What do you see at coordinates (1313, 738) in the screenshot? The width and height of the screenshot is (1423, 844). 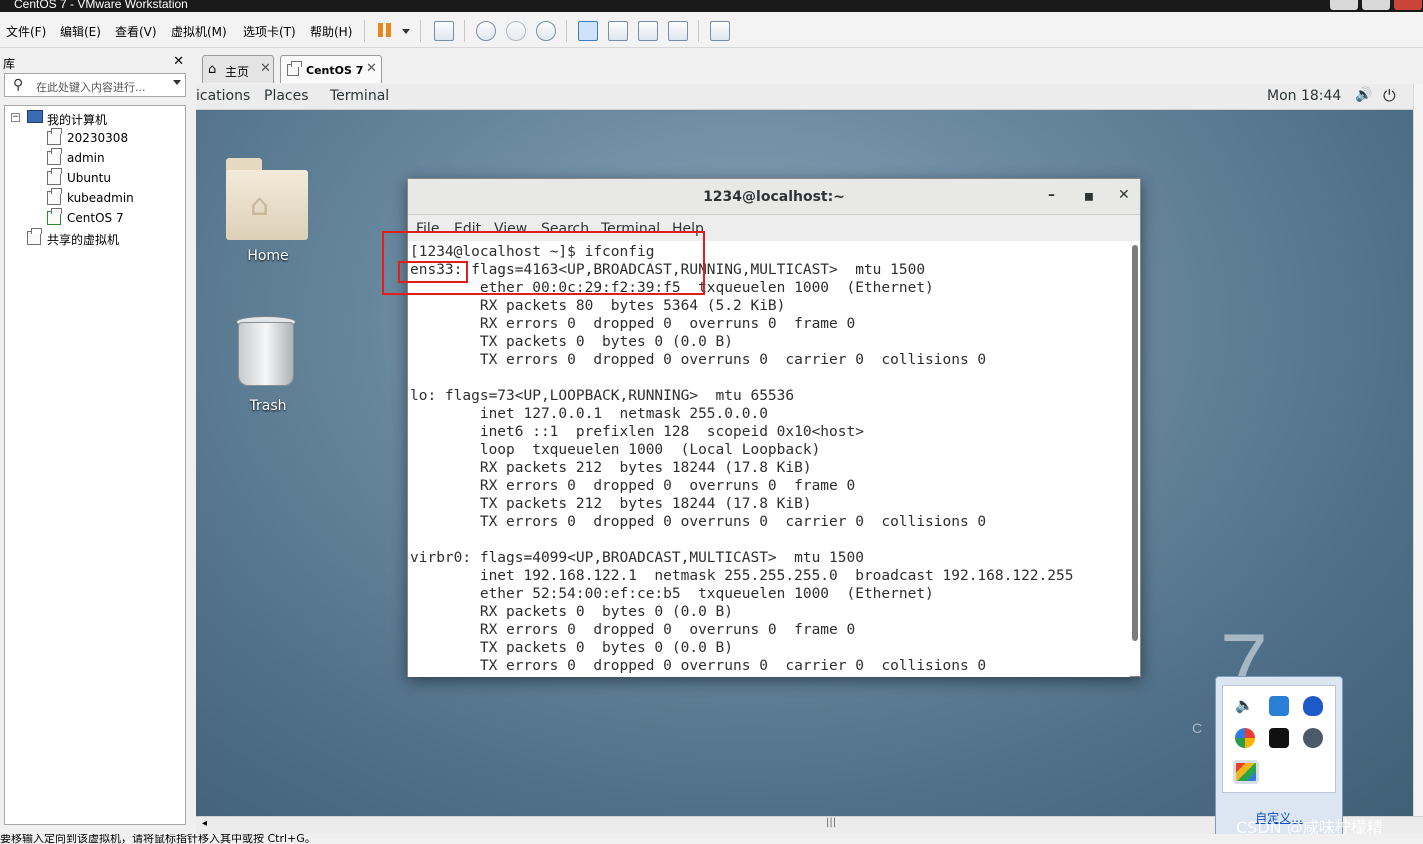 I see `camera-icon` at bounding box center [1313, 738].